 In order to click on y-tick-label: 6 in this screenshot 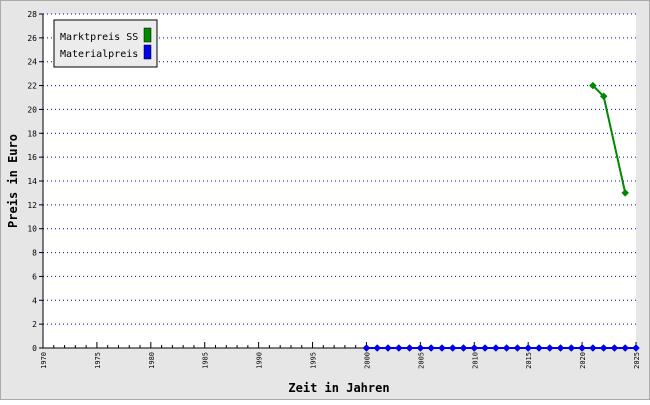, I will do `click(34, 276)`.